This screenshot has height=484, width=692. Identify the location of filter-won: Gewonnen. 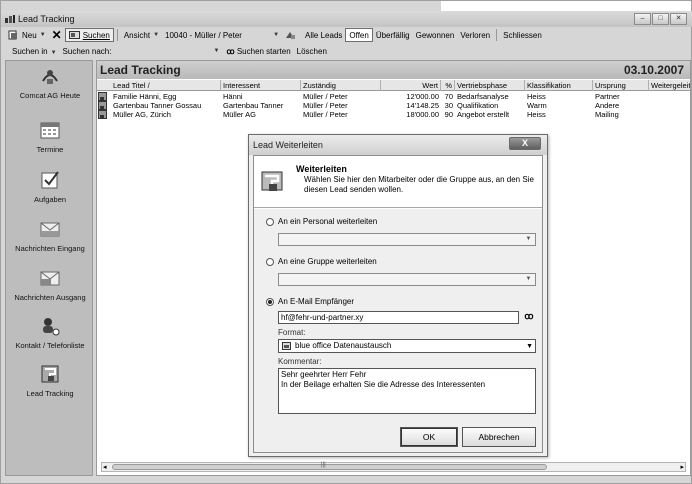
(435, 35).